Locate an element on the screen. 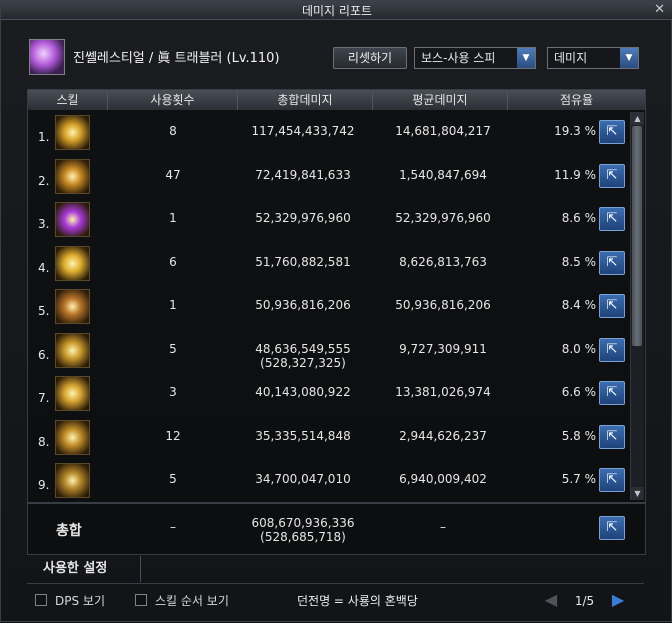  row-share: 8.0 % is located at coordinates (578, 348).